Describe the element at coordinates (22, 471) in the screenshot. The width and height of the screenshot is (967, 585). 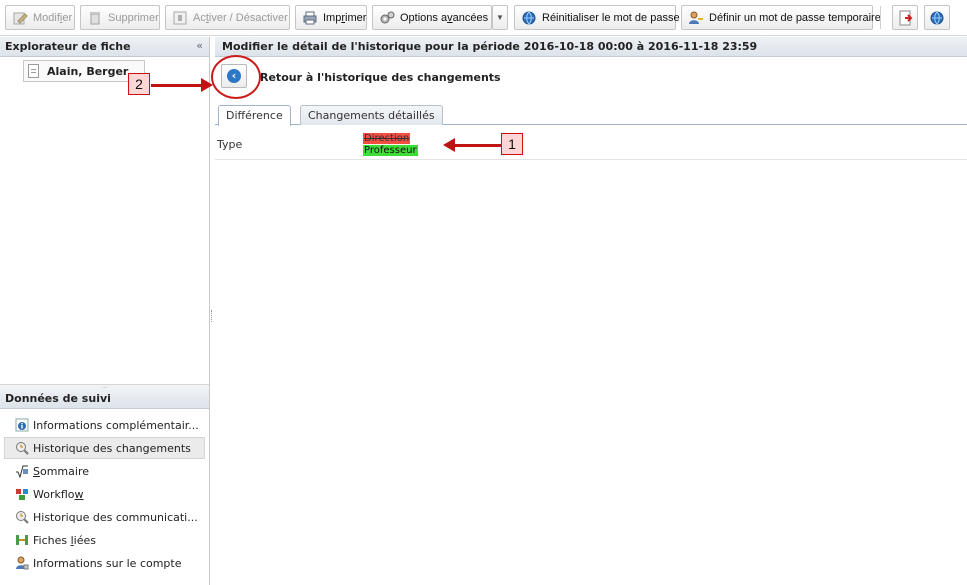
I see `sqrt-icon` at that location.